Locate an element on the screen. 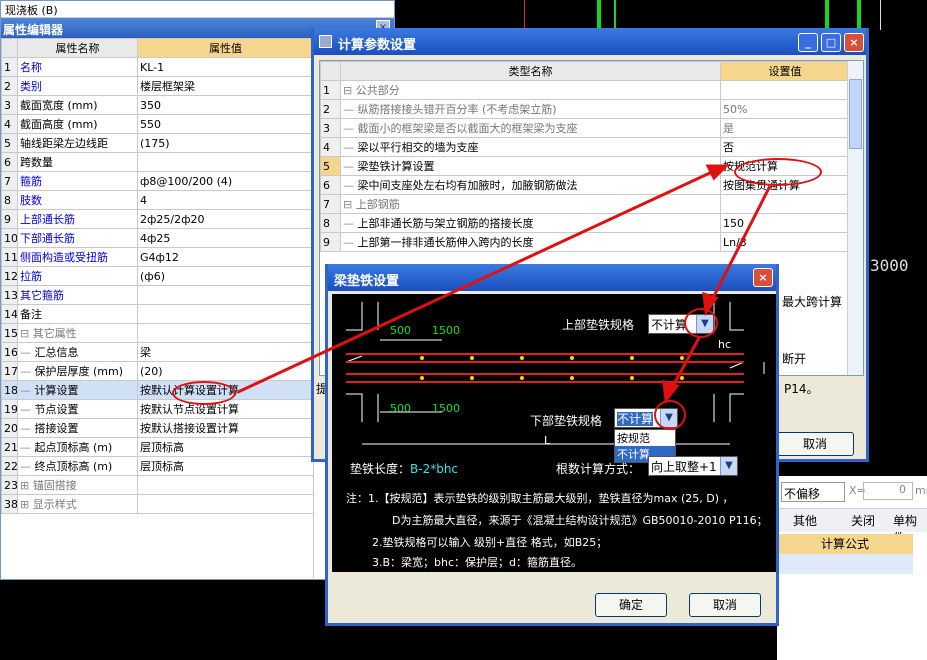 This screenshot has height=660, width=927. property-value: 4 is located at coordinates (225, 200).